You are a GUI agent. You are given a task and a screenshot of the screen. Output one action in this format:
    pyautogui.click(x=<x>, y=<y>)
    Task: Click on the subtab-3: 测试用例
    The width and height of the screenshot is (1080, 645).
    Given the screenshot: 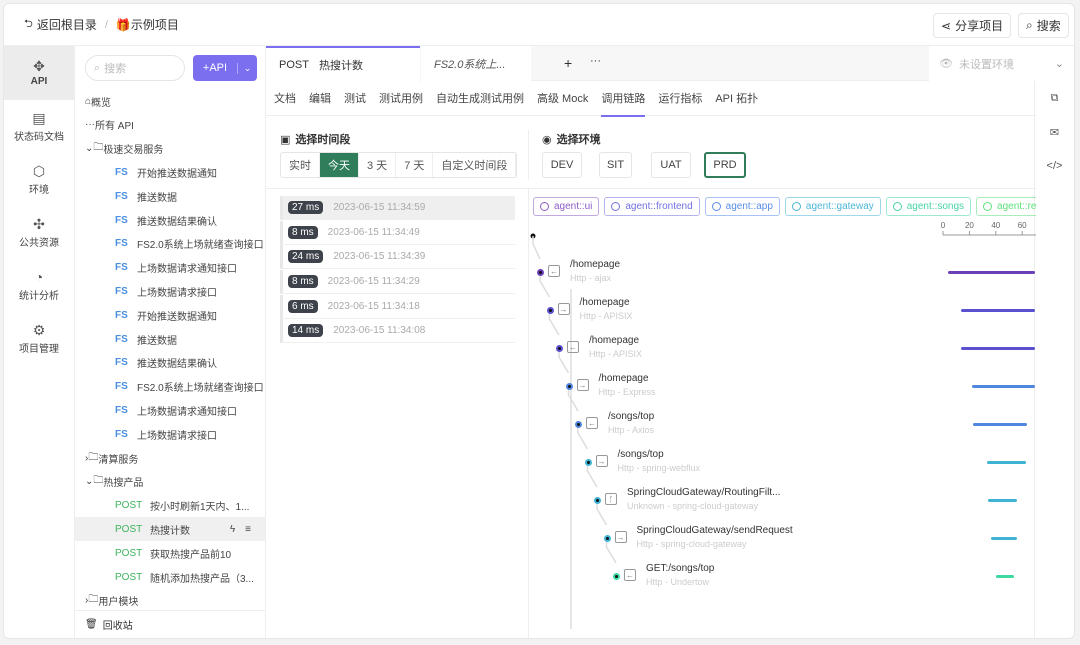 What is the action you would take?
    pyautogui.click(x=401, y=98)
    